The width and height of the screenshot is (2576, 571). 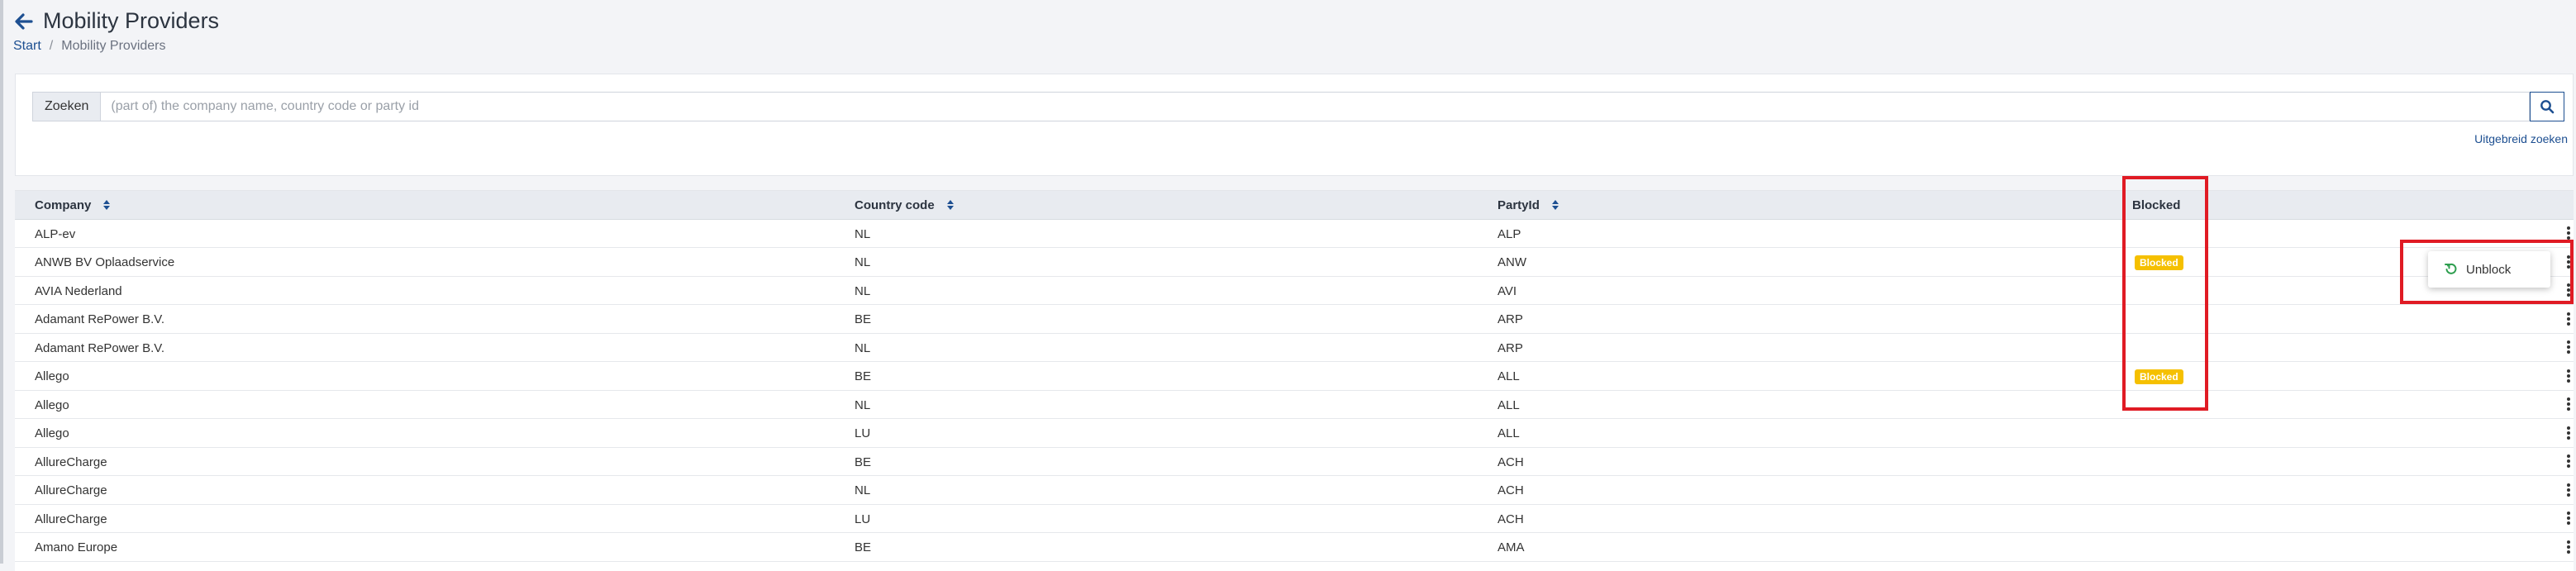 What do you see at coordinates (2, 282) in the screenshot?
I see `window-edge` at bounding box center [2, 282].